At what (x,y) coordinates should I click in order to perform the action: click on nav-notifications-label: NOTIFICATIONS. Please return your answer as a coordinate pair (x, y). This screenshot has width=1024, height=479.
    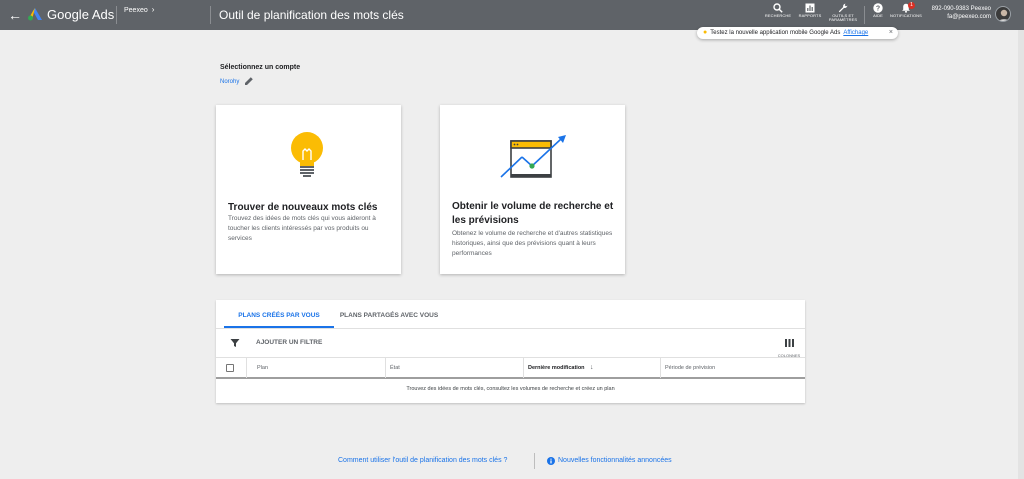
    Looking at the image, I should click on (906, 15).